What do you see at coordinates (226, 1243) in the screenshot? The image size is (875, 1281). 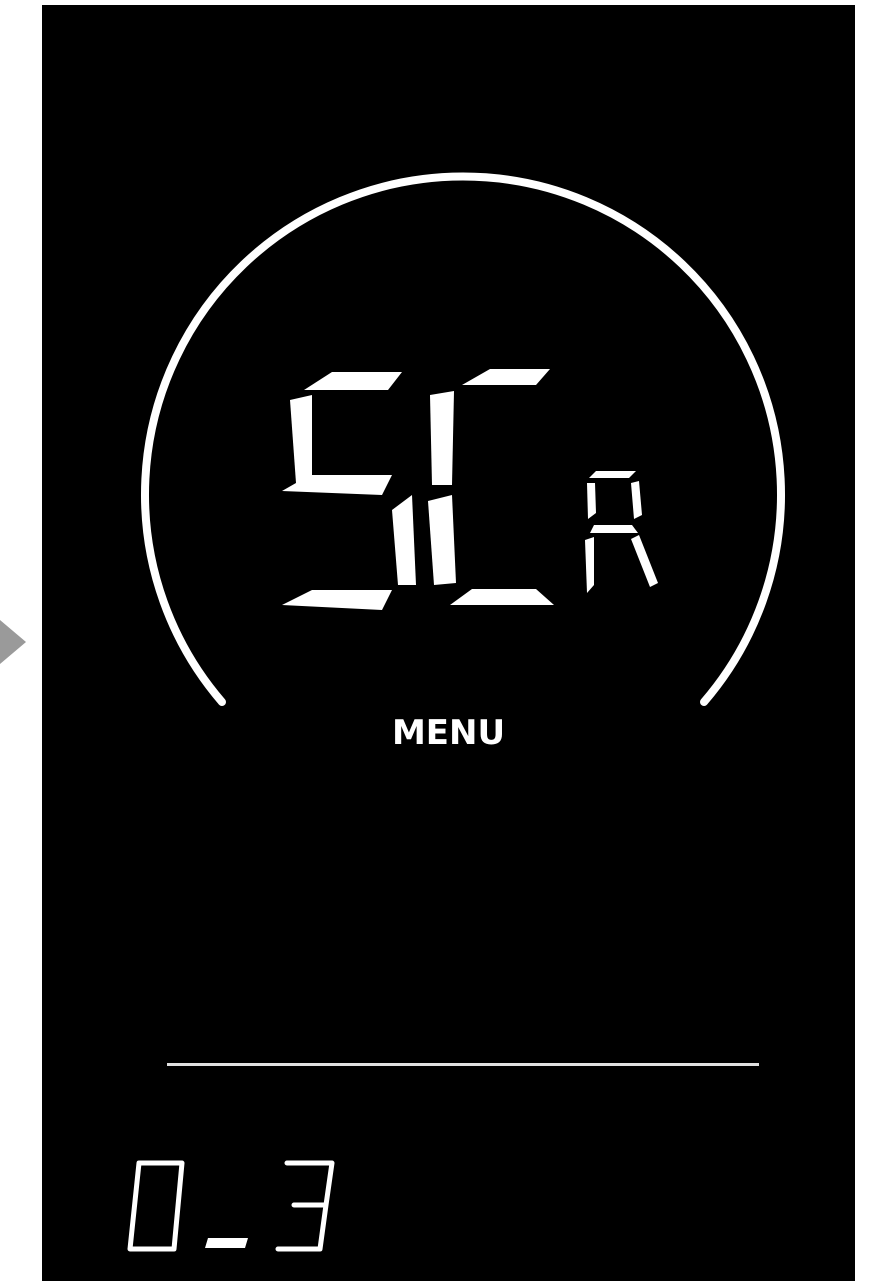 I see `setting-separator` at bounding box center [226, 1243].